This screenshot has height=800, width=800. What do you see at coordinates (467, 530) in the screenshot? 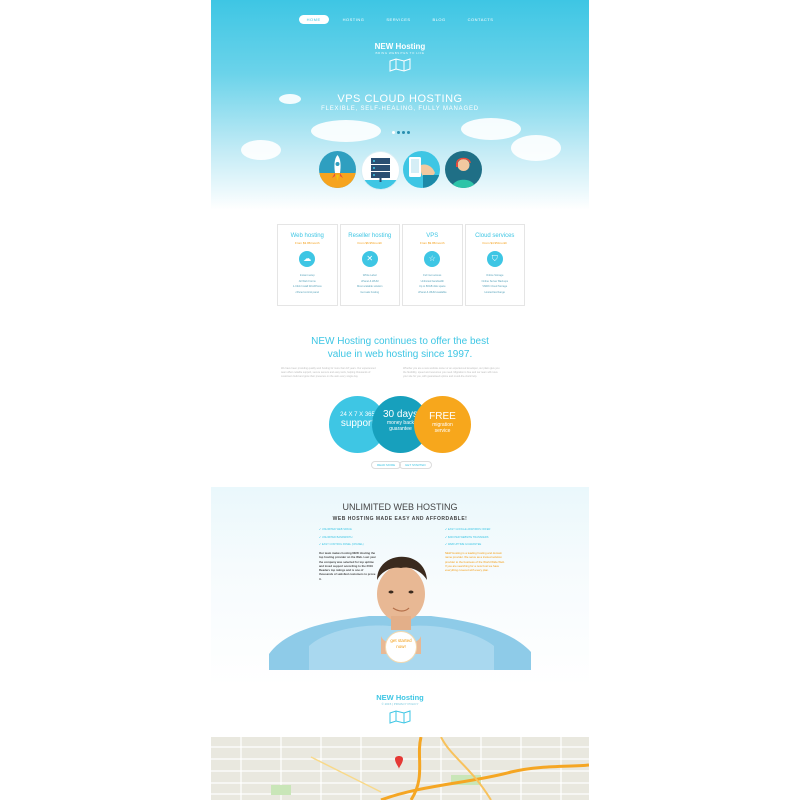
I see `bullet-item: EASY GOOGLE ADWORDS OFFER` at bounding box center [467, 530].